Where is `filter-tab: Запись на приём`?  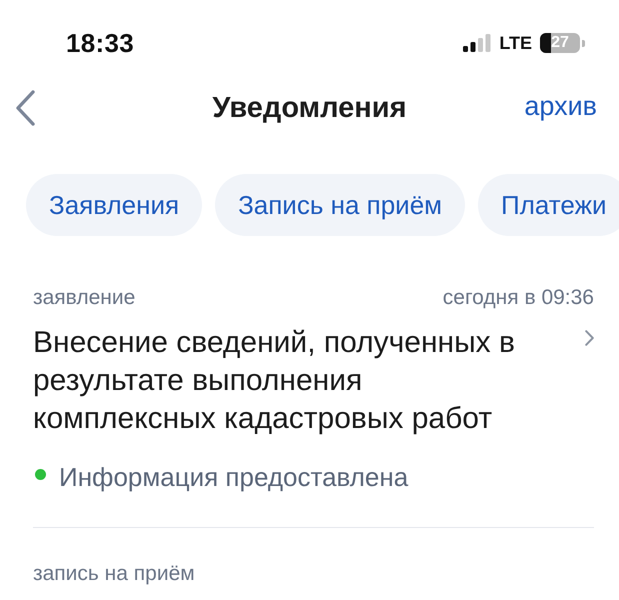 filter-tab: Запись на приём is located at coordinates (340, 205).